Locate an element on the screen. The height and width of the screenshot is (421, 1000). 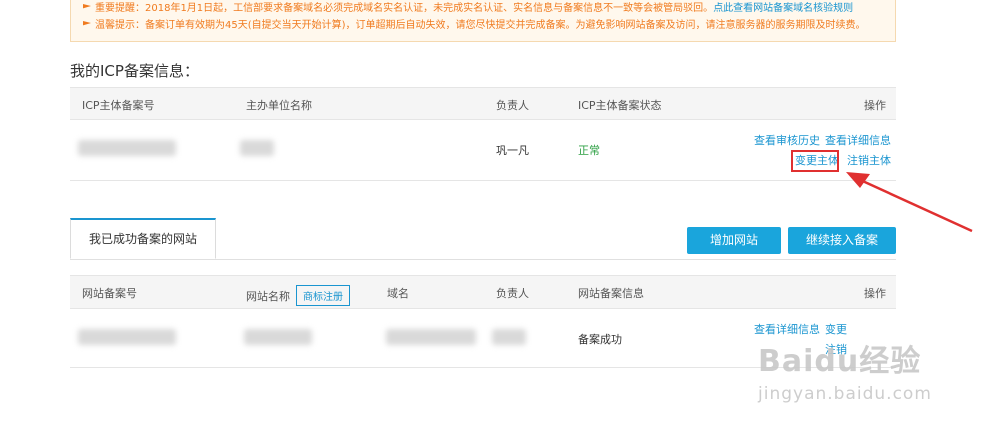
header-site-record-no: 网站备案号 is located at coordinates (109, 293).